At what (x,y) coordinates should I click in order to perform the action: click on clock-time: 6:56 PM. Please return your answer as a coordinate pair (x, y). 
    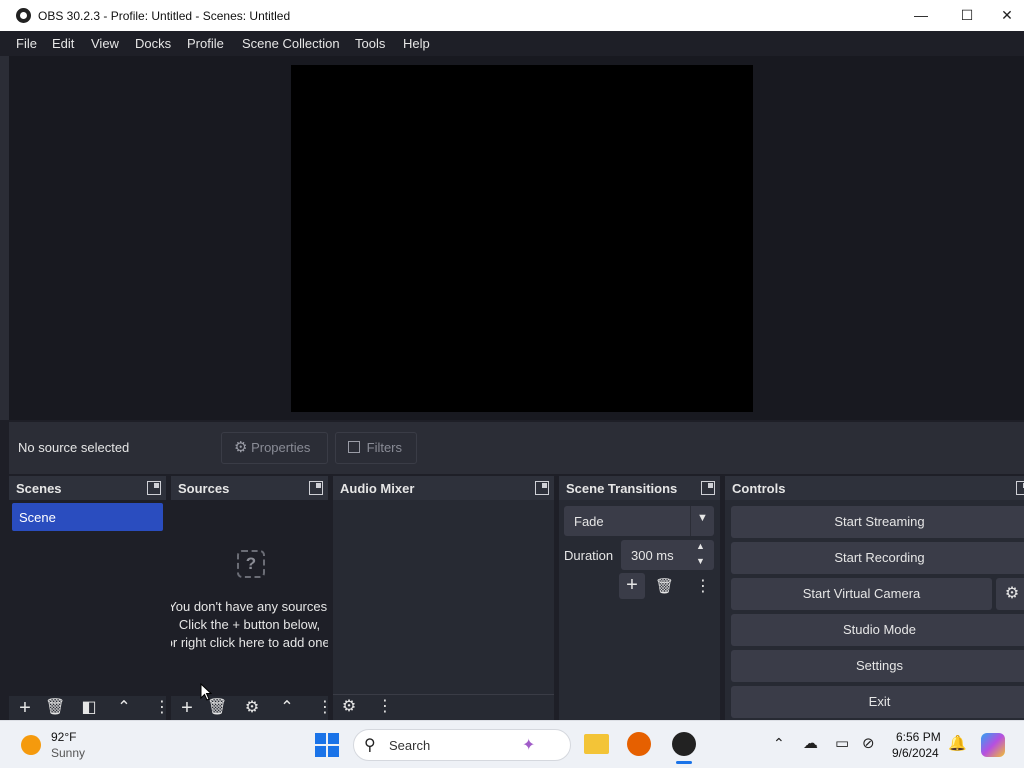
    Looking at the image, I should click on (918, 737).